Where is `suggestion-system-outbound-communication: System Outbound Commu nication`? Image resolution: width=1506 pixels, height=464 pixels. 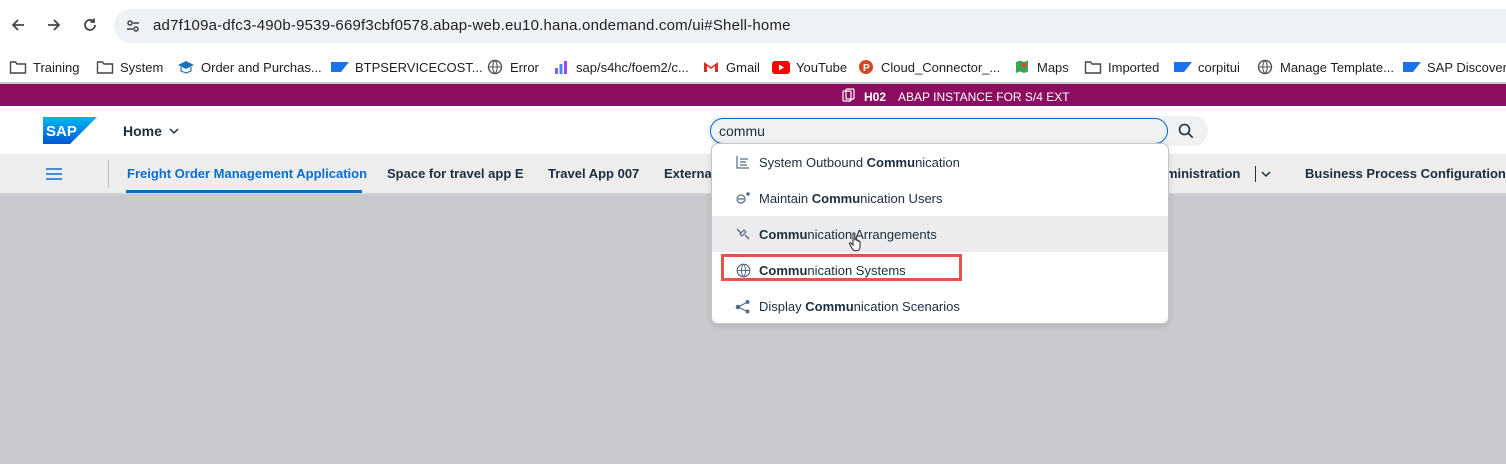 suggestion-system-outbound-communication: System Outbound Commu nication is located at coordinates (940, 162).